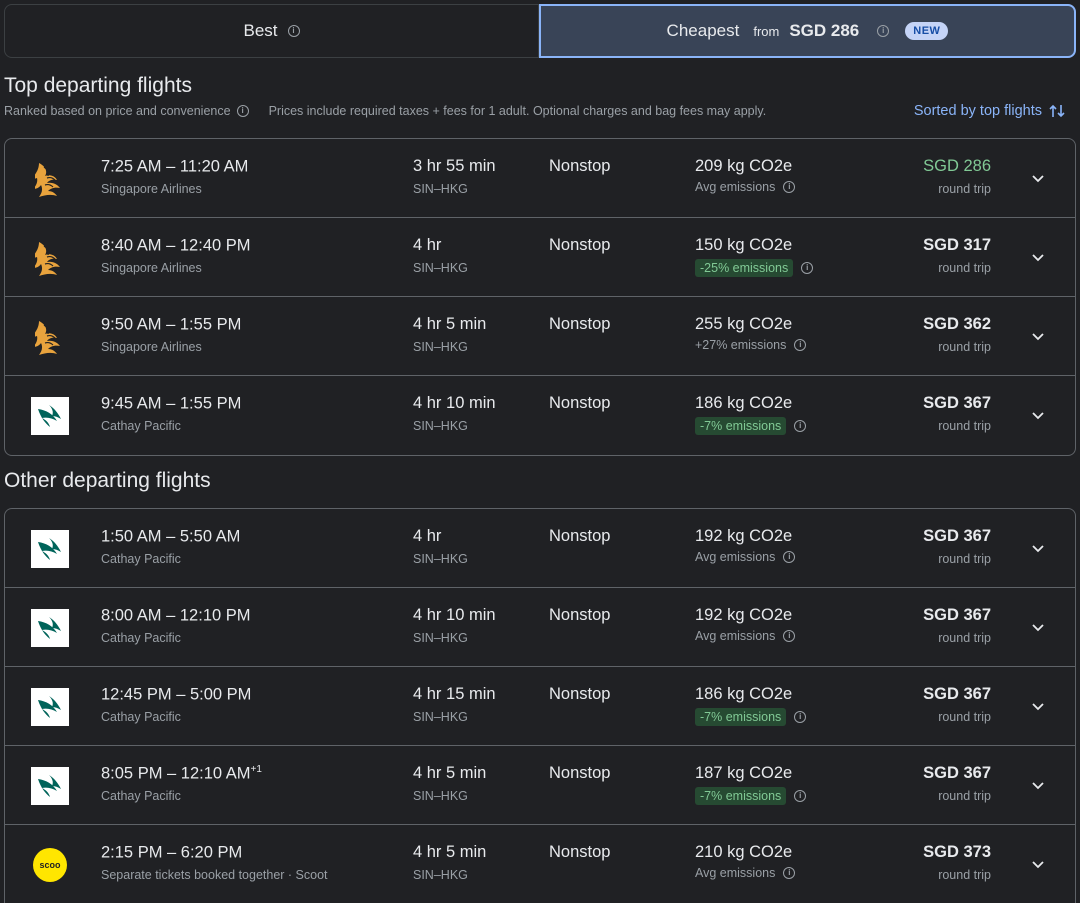 This screenshot has width=1080, height=903. I want to click on co2-value: 192 kg CO2e, so click(744, 615).